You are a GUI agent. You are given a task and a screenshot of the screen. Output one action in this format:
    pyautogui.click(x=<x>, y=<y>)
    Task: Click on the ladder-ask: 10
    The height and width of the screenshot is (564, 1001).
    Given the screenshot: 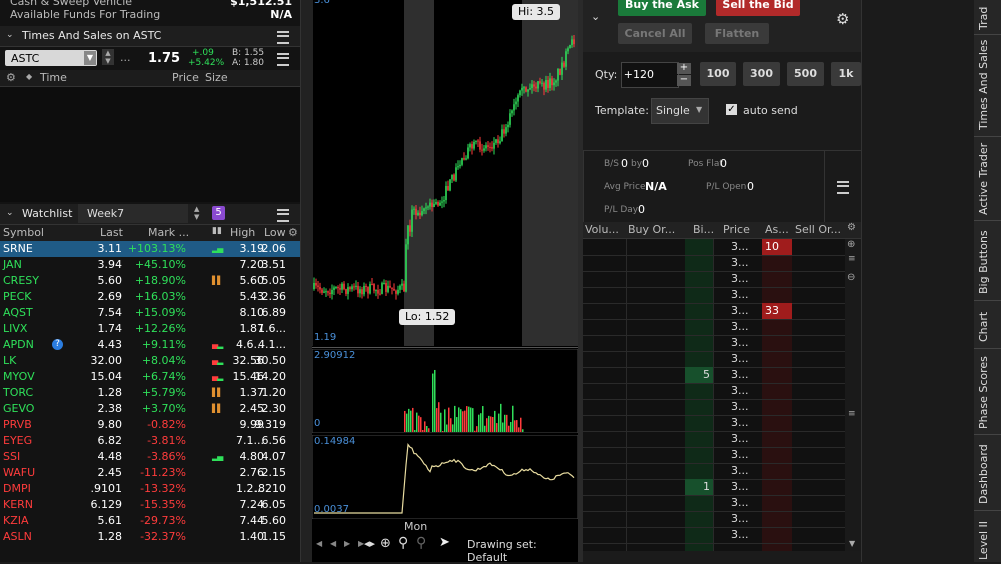 What is the action you would take?
    pyautogui.click(x=777, y=247)
    